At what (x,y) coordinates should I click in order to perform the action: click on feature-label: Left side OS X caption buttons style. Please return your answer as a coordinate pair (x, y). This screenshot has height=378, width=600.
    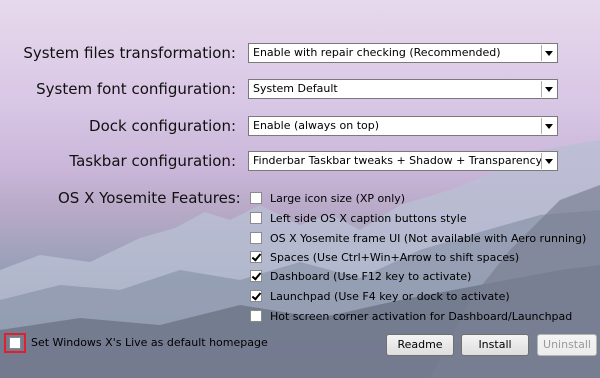
    Looking at the image, I should click on (368, 218).